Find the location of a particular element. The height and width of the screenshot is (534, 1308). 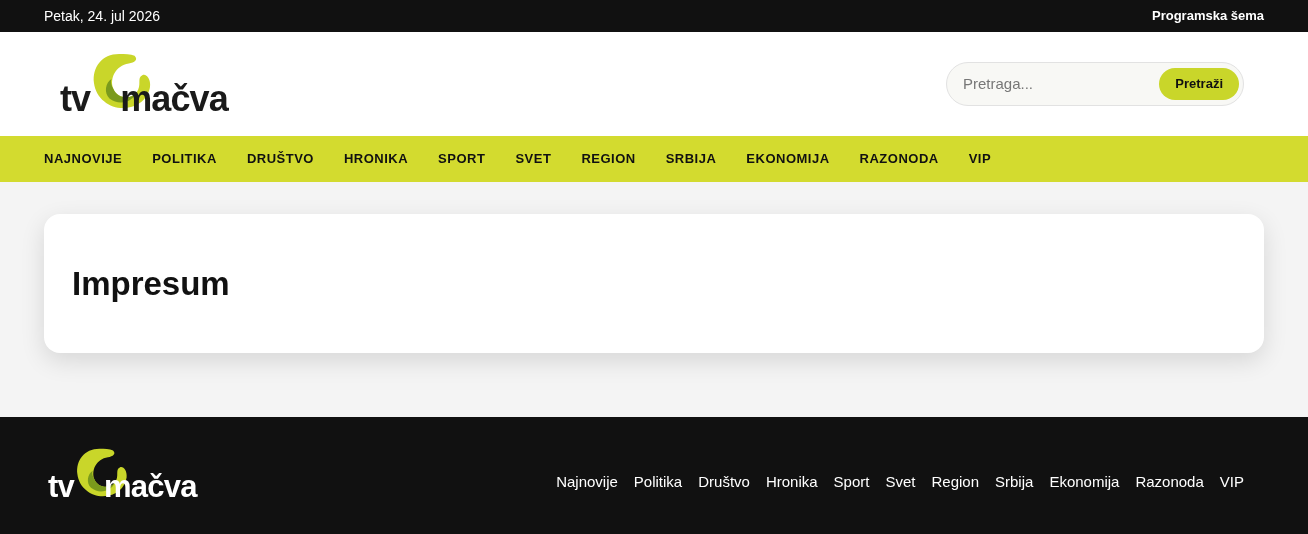

nav-item: HRONIKA is located at coordinates (376, 159).